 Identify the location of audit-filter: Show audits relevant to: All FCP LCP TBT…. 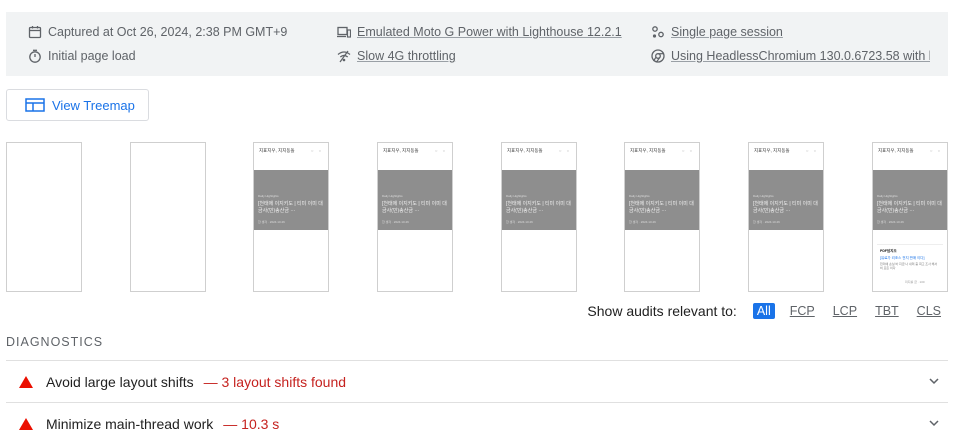
(765, 311).